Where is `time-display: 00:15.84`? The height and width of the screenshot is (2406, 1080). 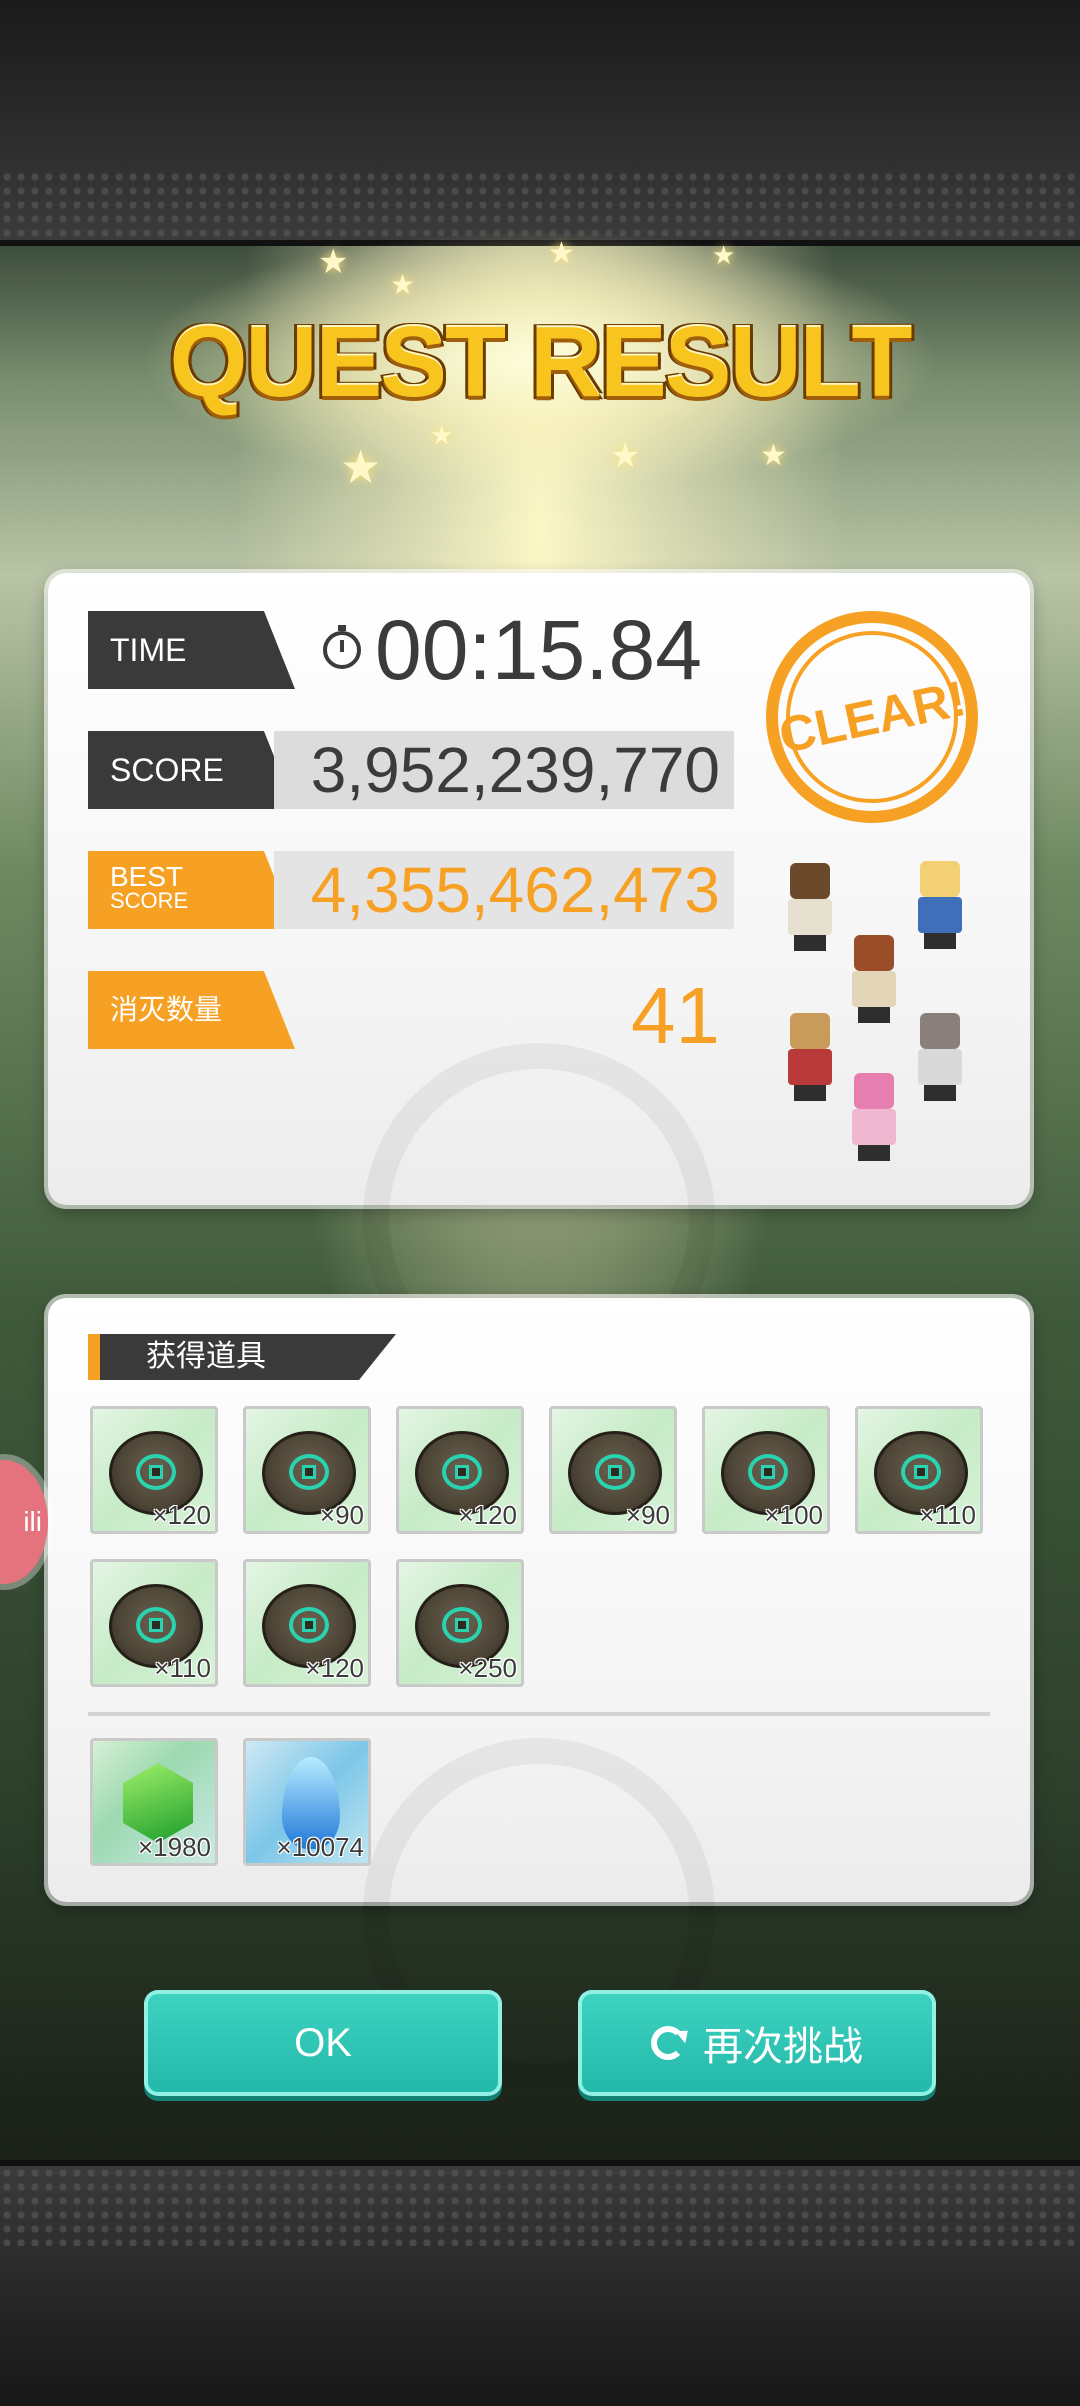
time-display: 00:15.84 is located at coordinates (512, 650).